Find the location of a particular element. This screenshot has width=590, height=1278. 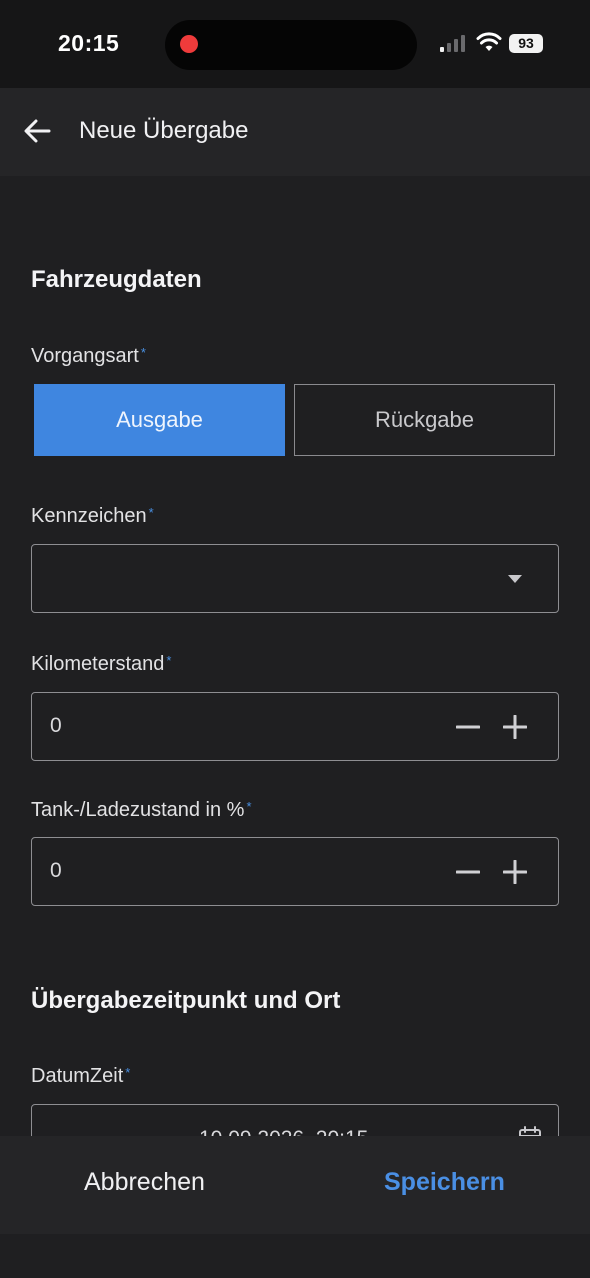

datumzeit-field: 10.09.2026, 20:15 is located at coordinates (295, 1120).